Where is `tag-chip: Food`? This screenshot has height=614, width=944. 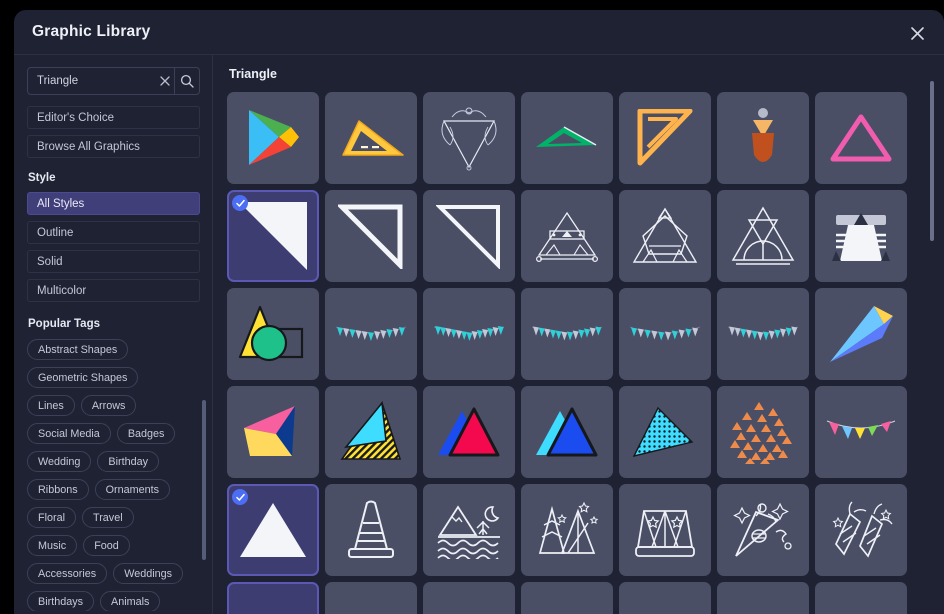
tag-chip: Food is located at coordinates (106, 545).